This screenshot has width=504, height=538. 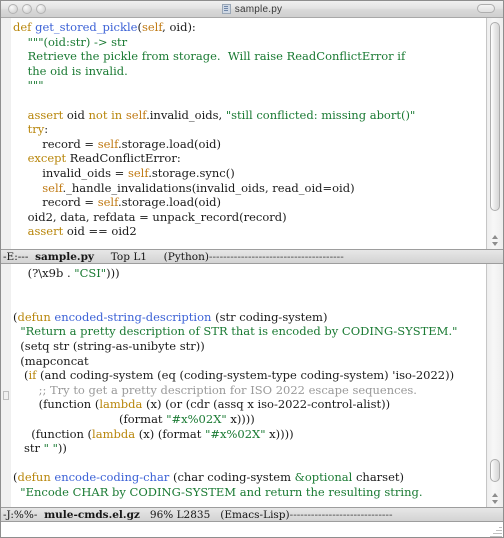 What do you see at coordinates (70, 172) in the screenshot?
I see `code-token: invalid_oids =` at bounding box center [70, 172].